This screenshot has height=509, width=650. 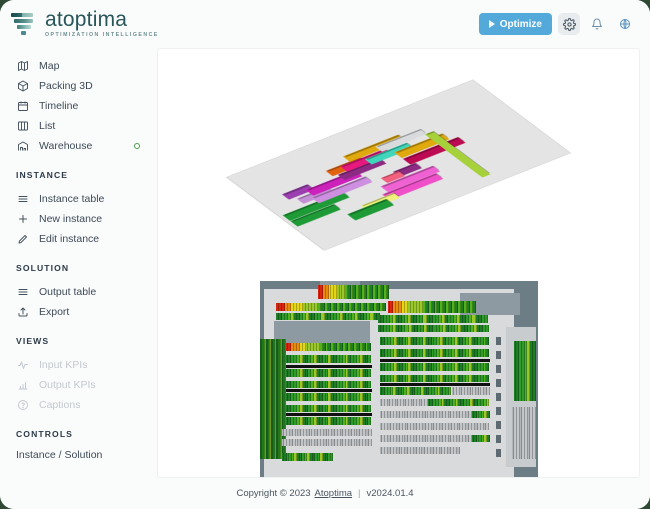 I want to click on sidebar-item-packing-3d: Packing 3D, so click(x=76, y=86).